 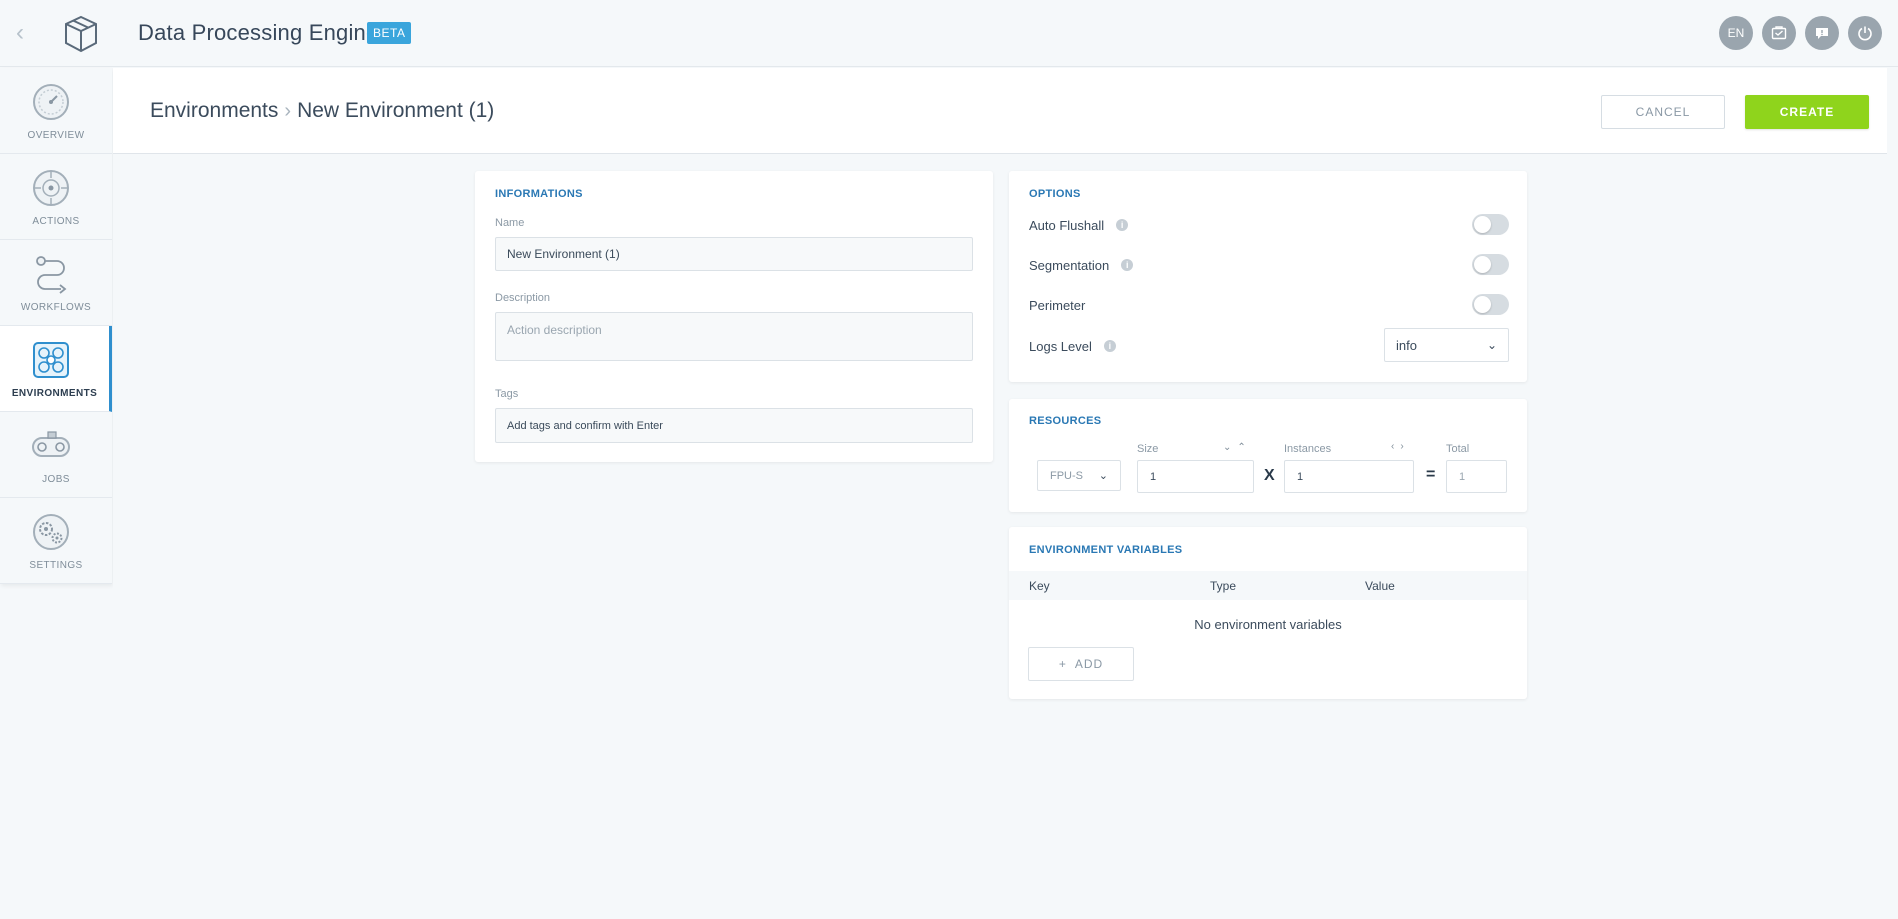 What do you see at coordinates (51, 532) in the screenshot?
I see `gears-icon` at bounding box center [51, 532].